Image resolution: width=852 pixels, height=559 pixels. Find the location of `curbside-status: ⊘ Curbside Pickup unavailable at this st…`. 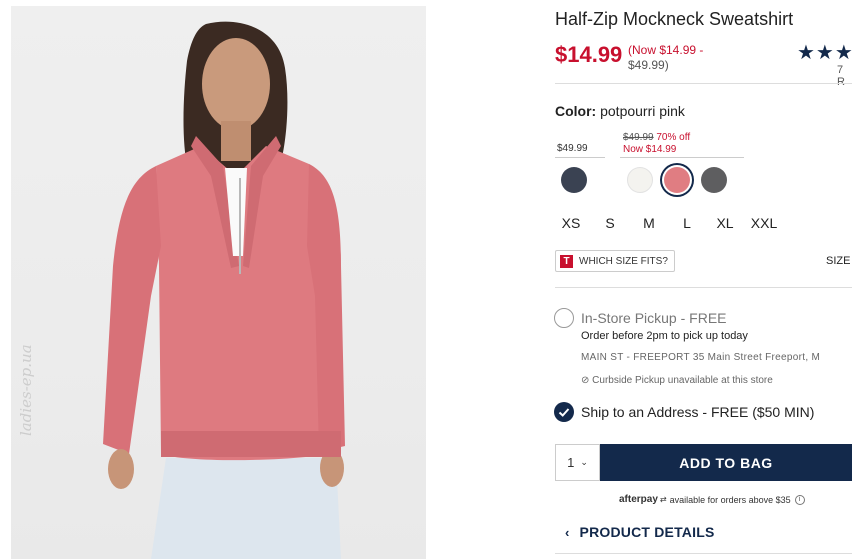

curbside-status: ⊘ Curbside Pickup unavailable at this st… is located at coordinates (677, 380).